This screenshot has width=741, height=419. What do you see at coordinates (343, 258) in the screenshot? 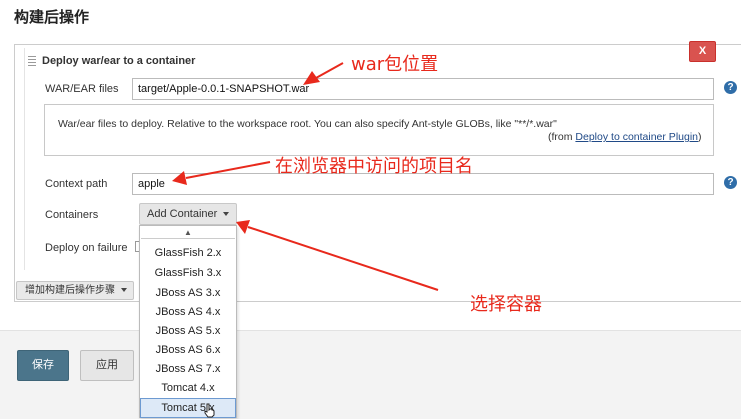
I see `container-arrow-line` at bounding box center [343, 258].